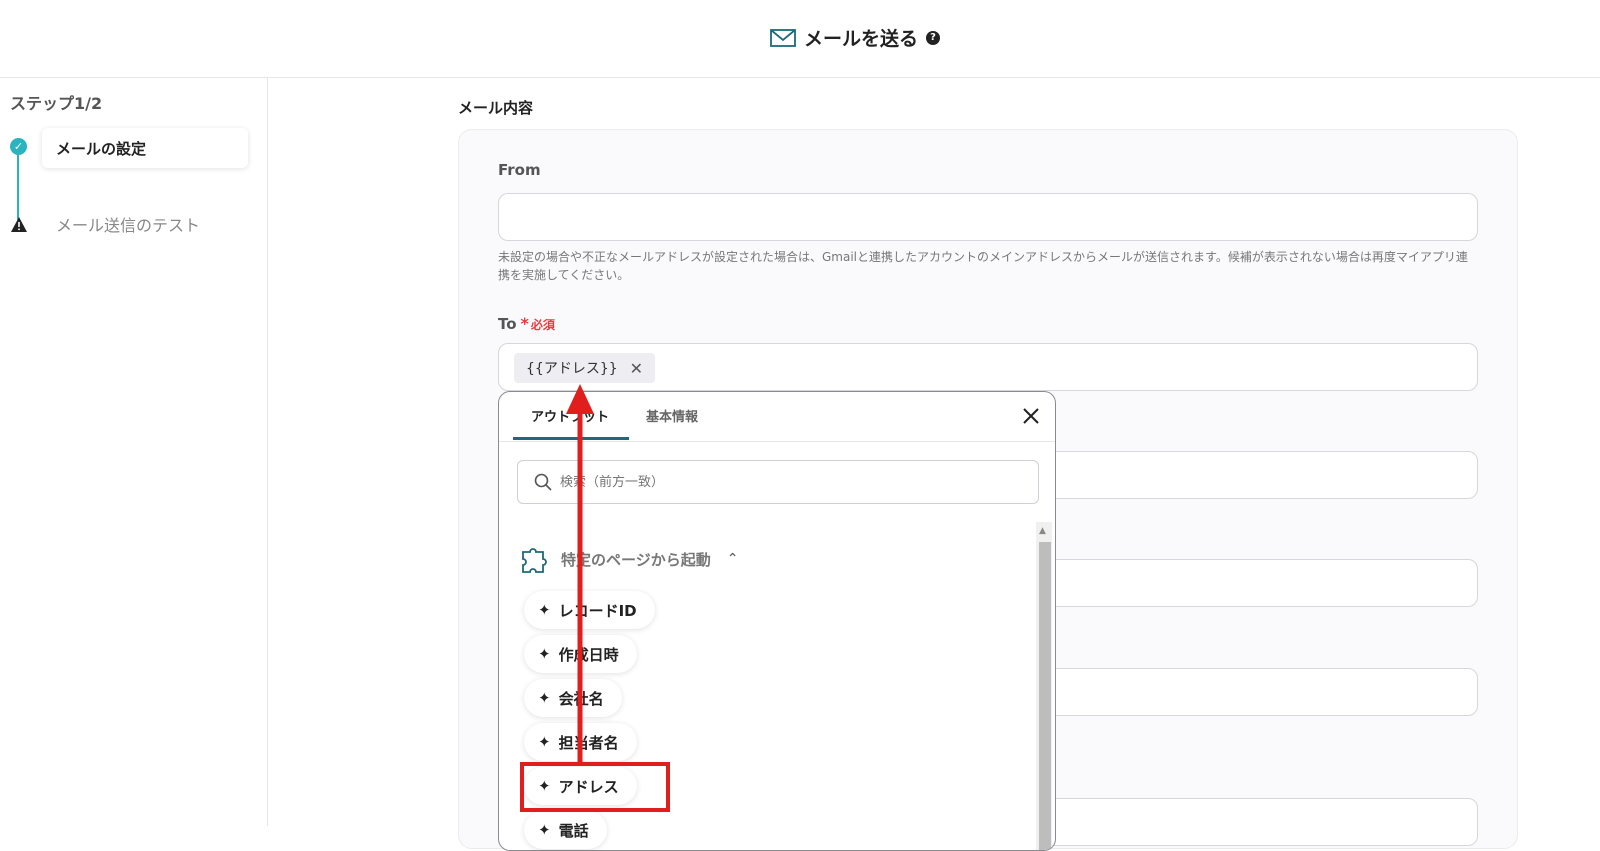 This screenshot has width=1600, height=851. I want to click on from-label: From, so click(519, 170).